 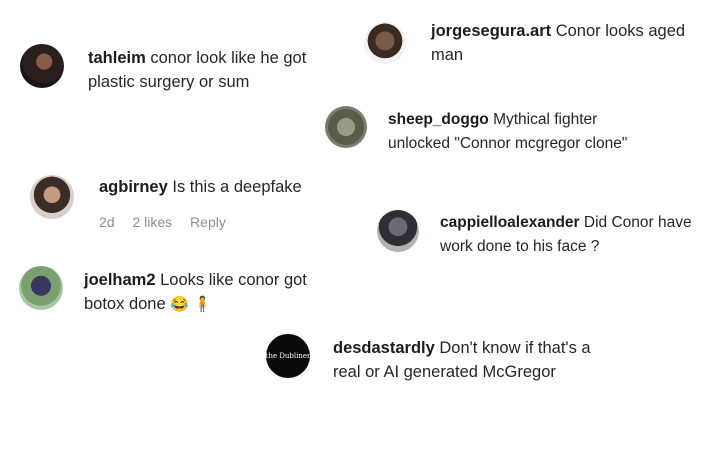 I want to click on comment-meta: 2d 2 likes Reply, so click(x=169, y=222).